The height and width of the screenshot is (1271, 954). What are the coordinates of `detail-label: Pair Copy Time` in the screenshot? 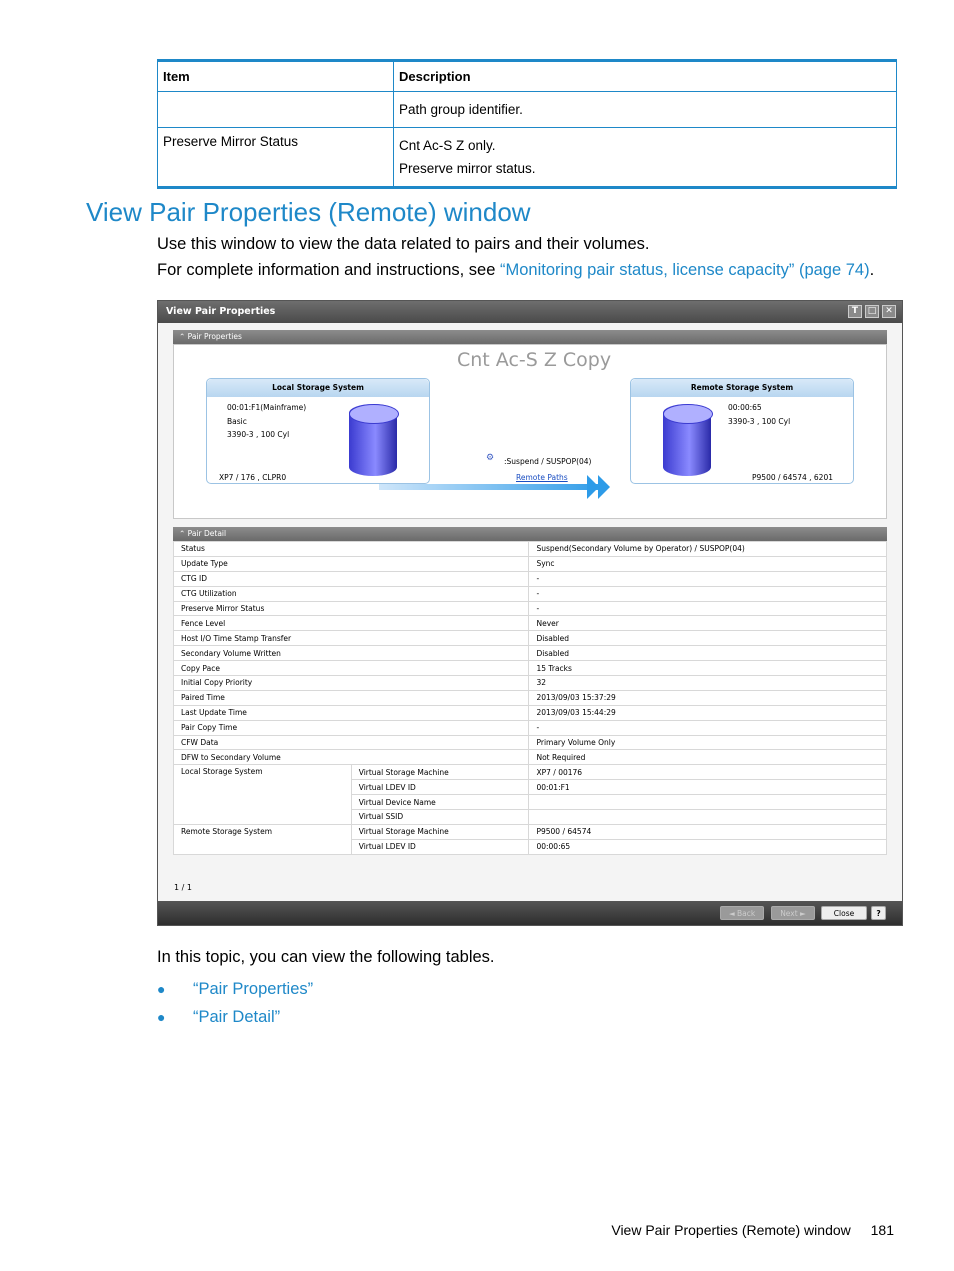 It's located at (351, 727).